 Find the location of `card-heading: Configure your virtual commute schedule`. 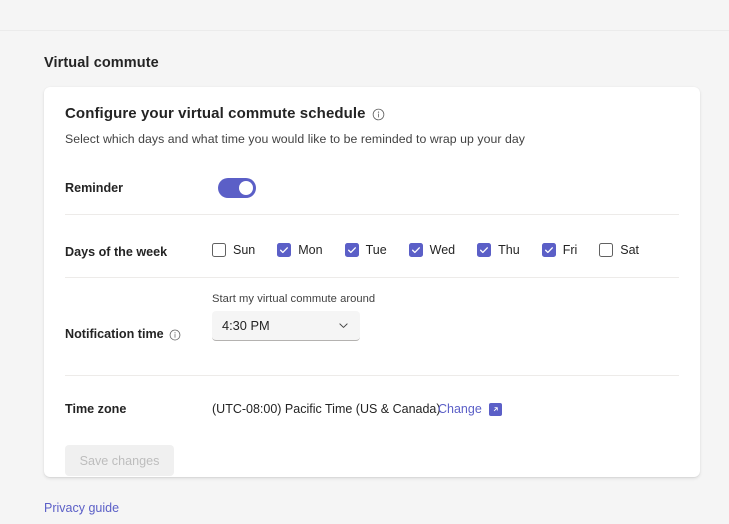

card-heading: Configure your virtual commute schedule is located at coordinates (225, 113).